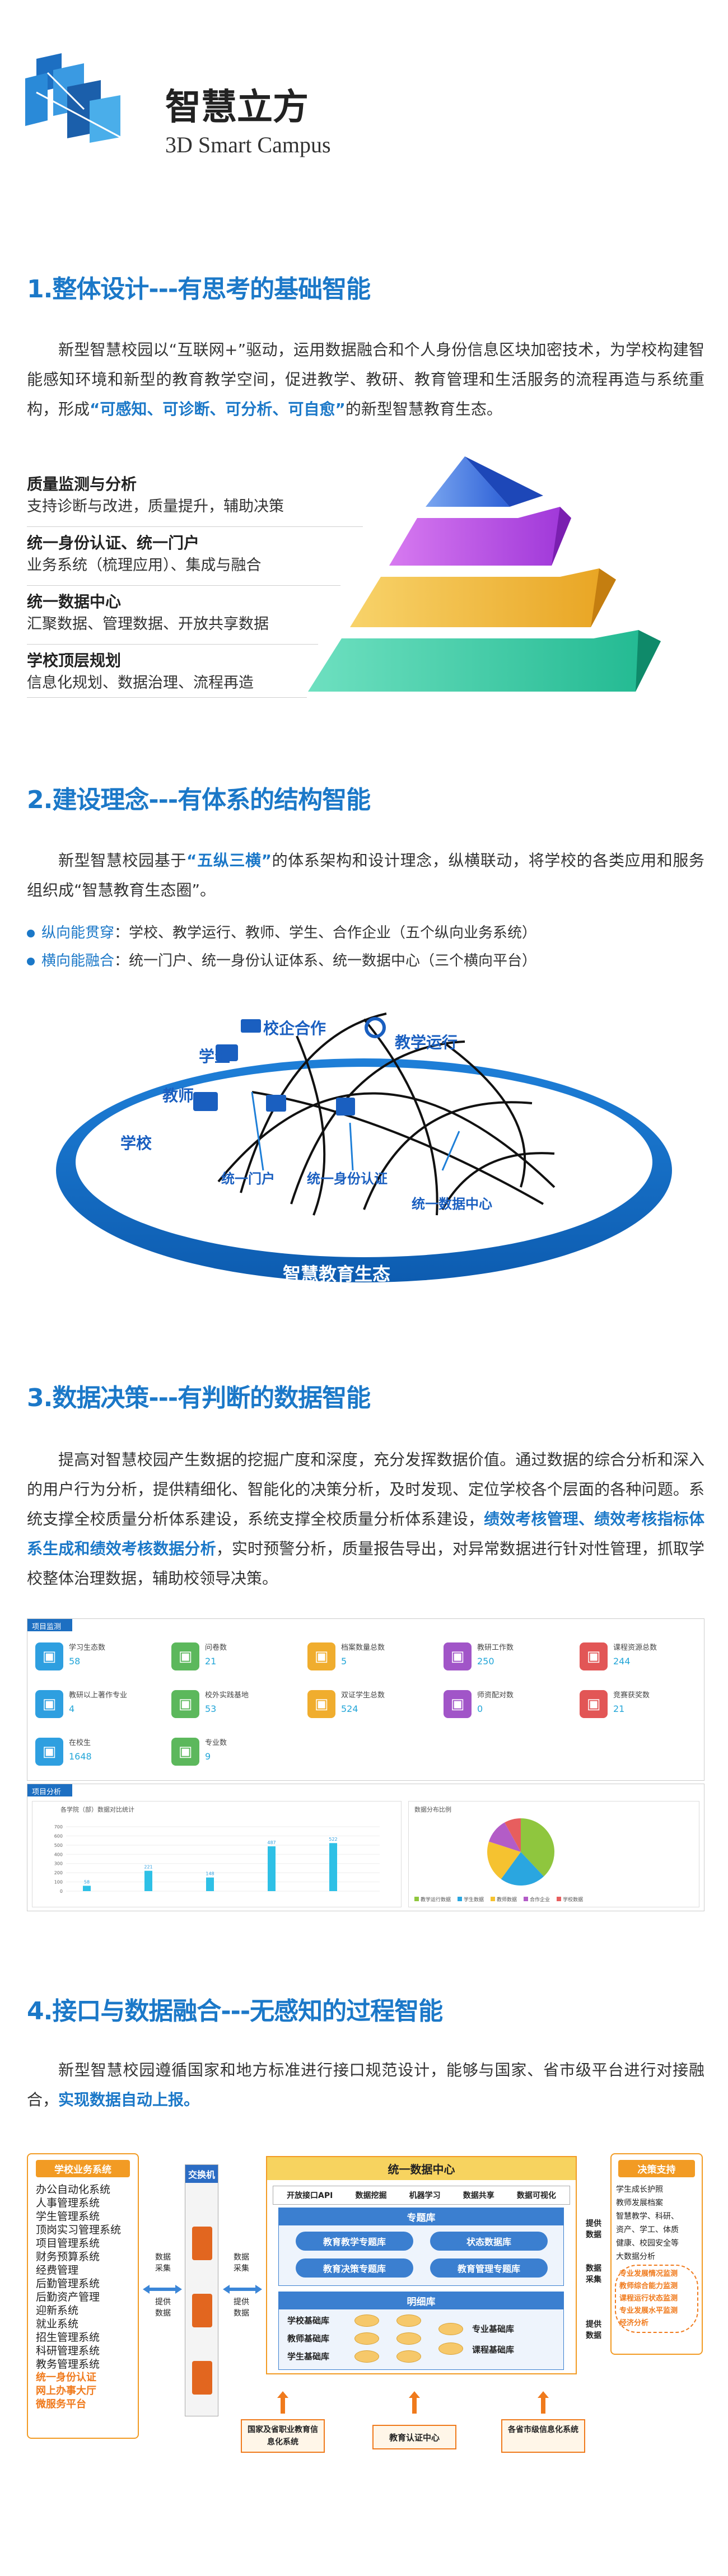  Describe the element at coordinates (144, 554) in the screenshot. I see `pyramid-level-2: 统一身份认证、统一门户 业务系统（梳理应用）、集成与融合` at that location.